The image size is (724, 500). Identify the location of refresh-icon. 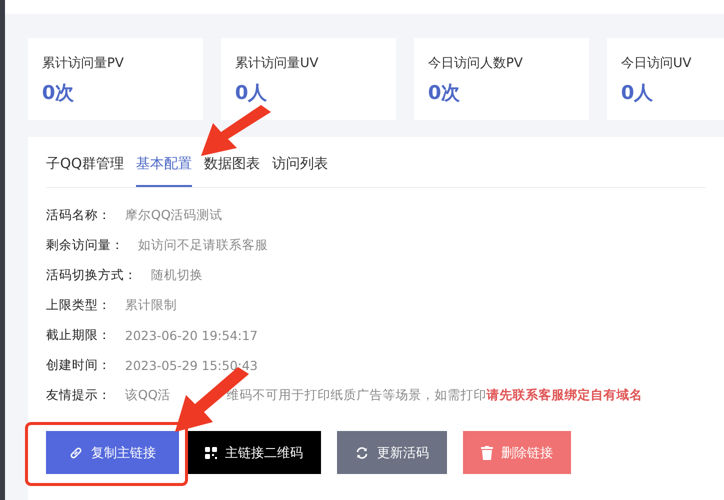
(362, 453).